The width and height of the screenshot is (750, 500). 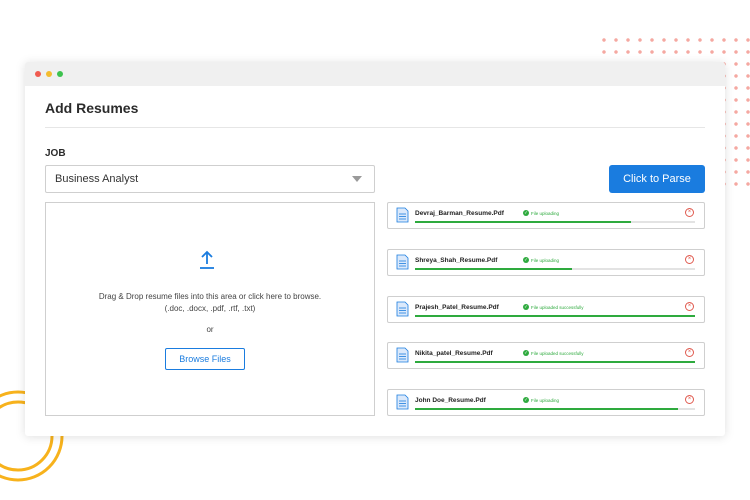 I want to click on upload-arrow-icon, so click(x=207, y=259).